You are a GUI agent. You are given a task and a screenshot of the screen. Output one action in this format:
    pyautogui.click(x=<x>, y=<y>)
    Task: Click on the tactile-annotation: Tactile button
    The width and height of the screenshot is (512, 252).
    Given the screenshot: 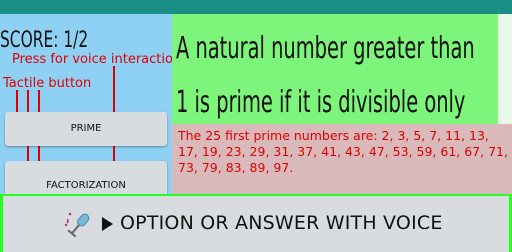 What is the action you would take?
    pyautogui.click(x=47, y=83)
    